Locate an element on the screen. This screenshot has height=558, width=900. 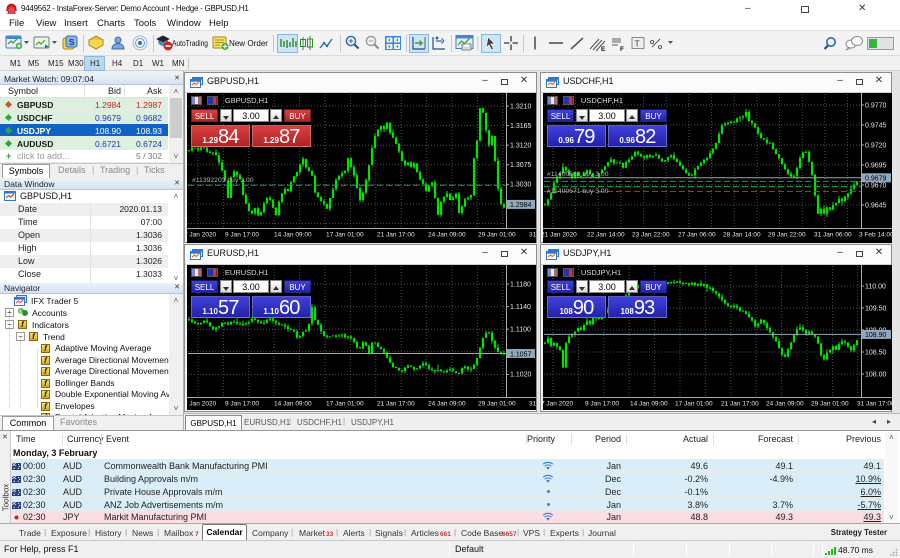
svg-text: 108.90 is located at coordinates (876, 335).